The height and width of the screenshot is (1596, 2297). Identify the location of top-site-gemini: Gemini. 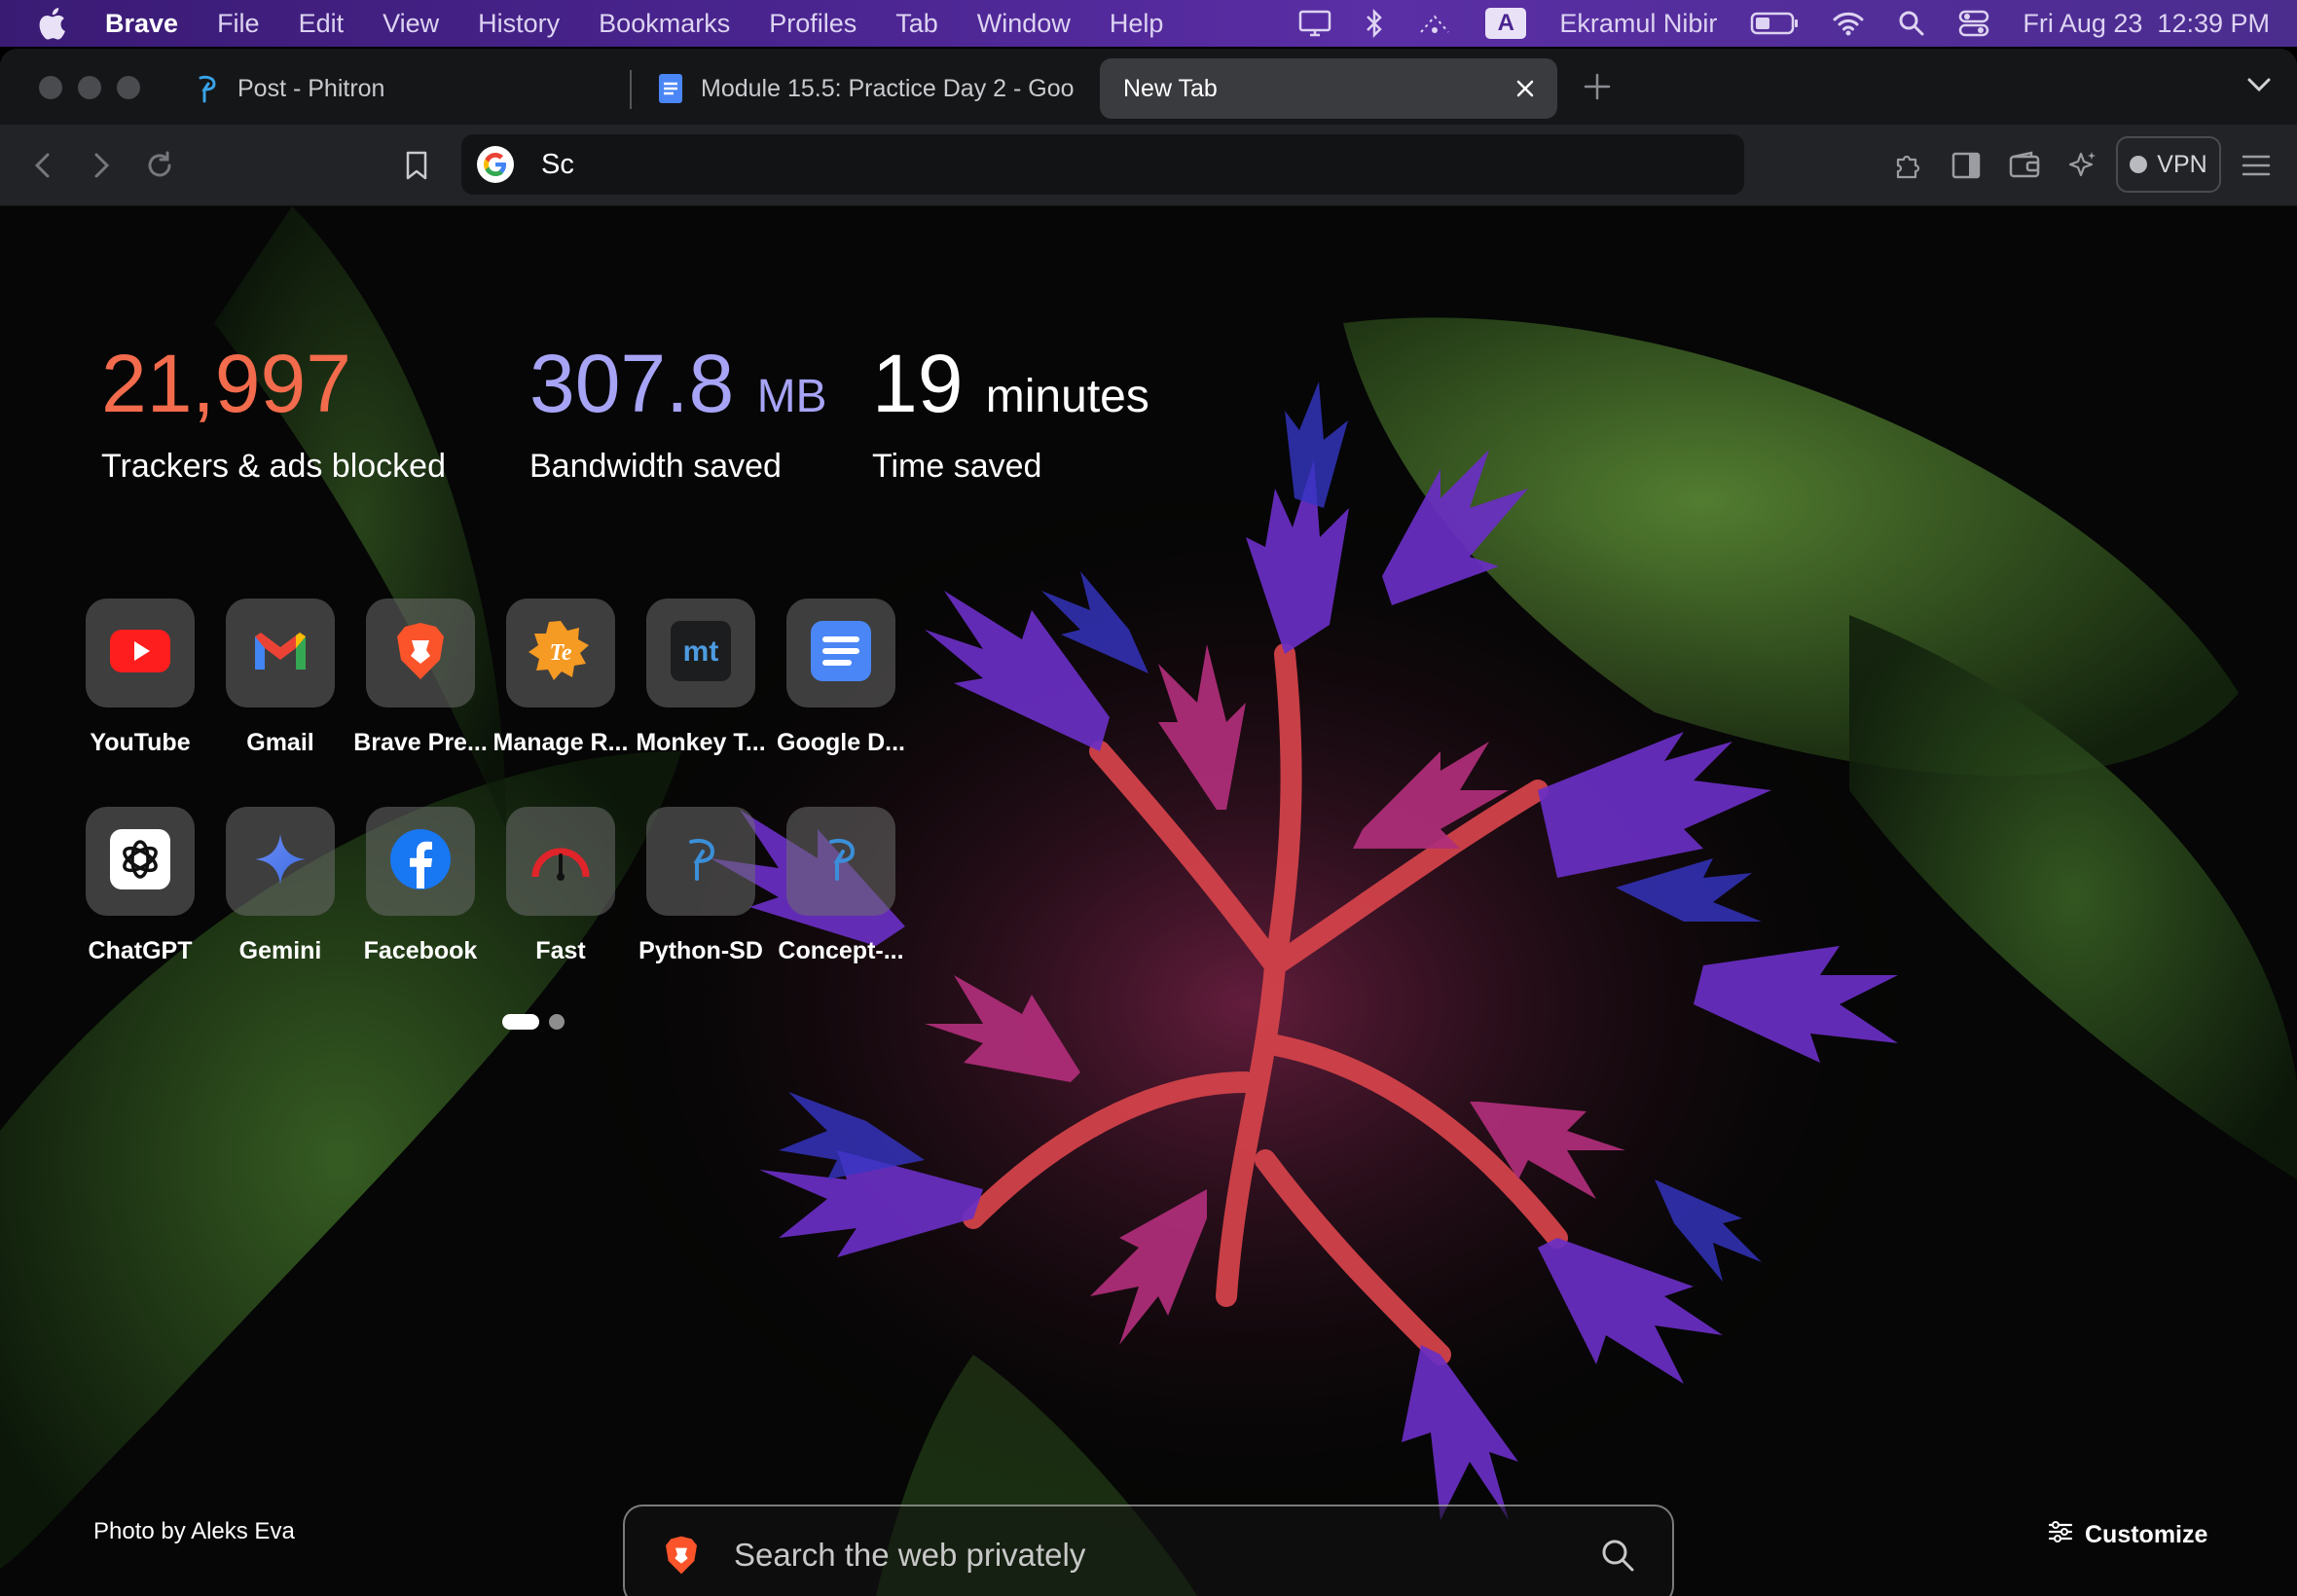
(280, 886).